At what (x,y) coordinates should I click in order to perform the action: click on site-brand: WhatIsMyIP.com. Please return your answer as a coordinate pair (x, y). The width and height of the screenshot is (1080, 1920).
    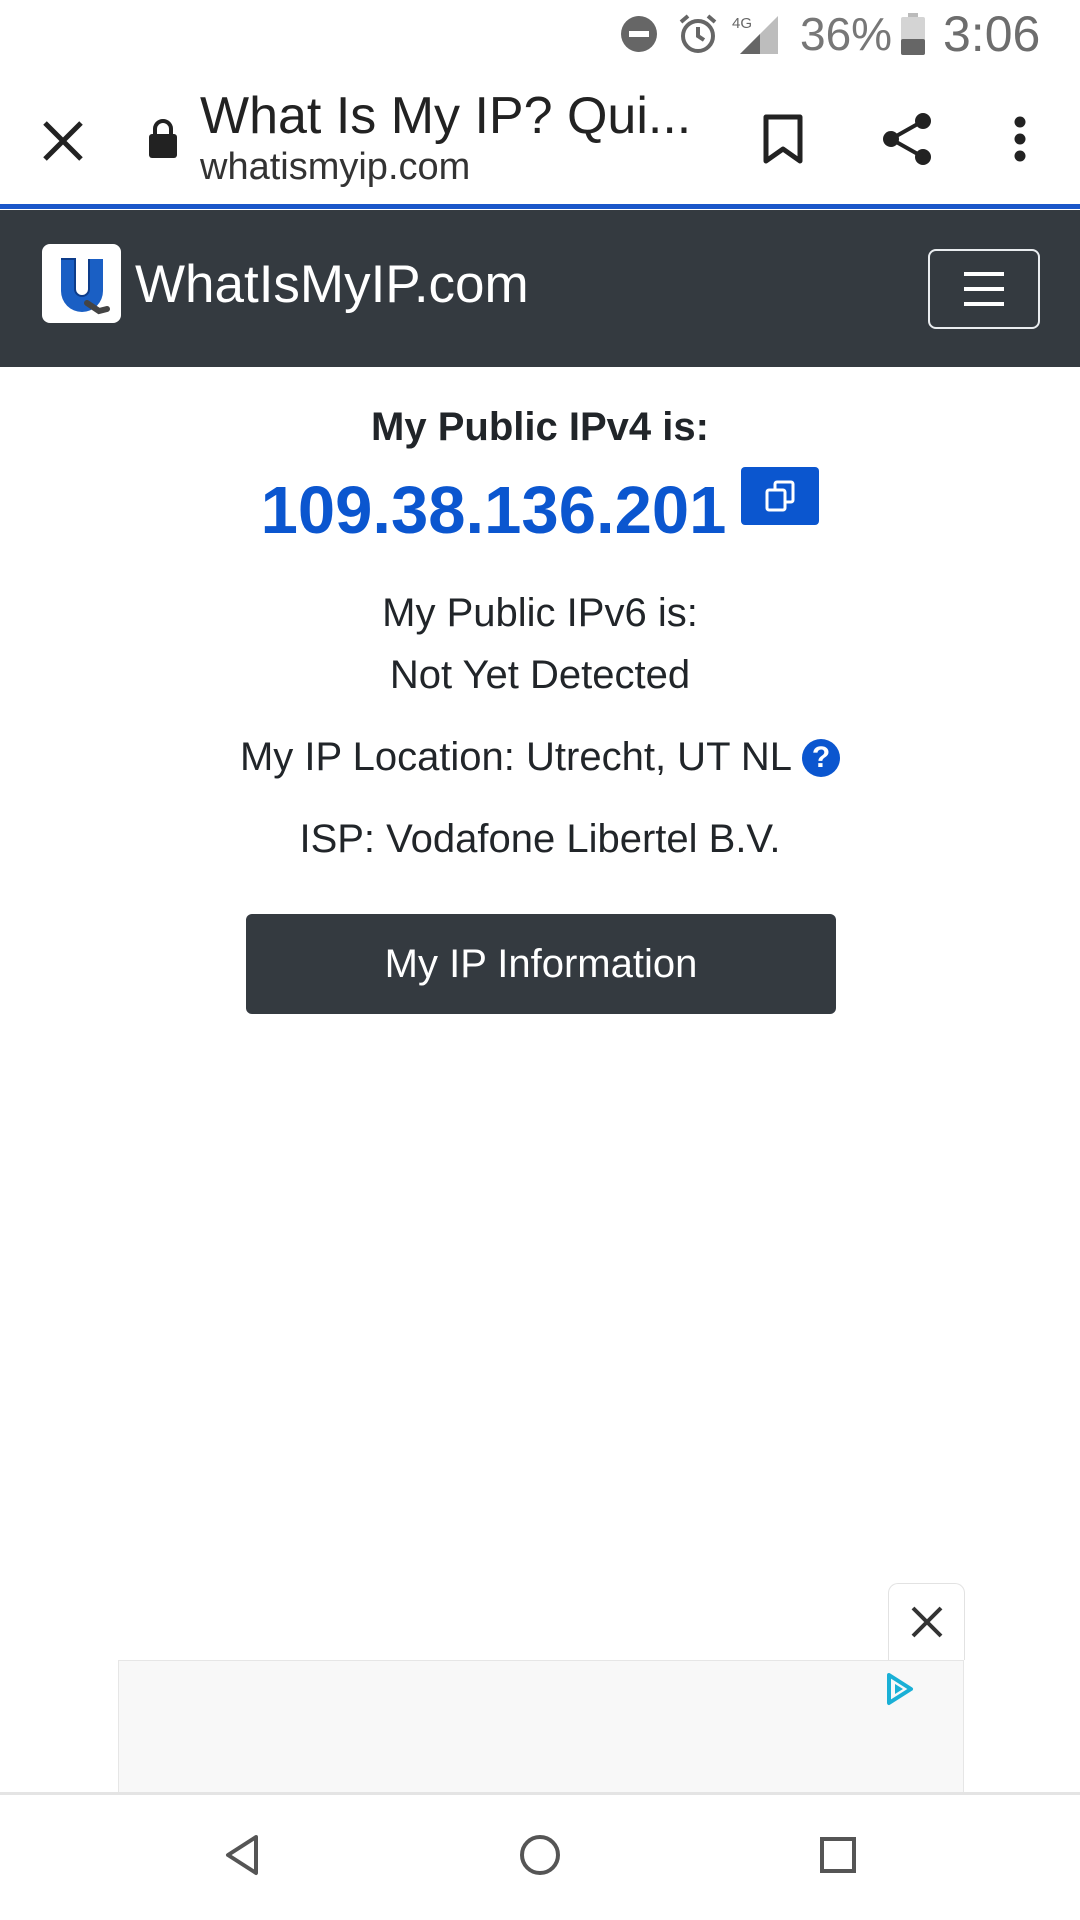
    Looking at the image, I should click on (332, 284).